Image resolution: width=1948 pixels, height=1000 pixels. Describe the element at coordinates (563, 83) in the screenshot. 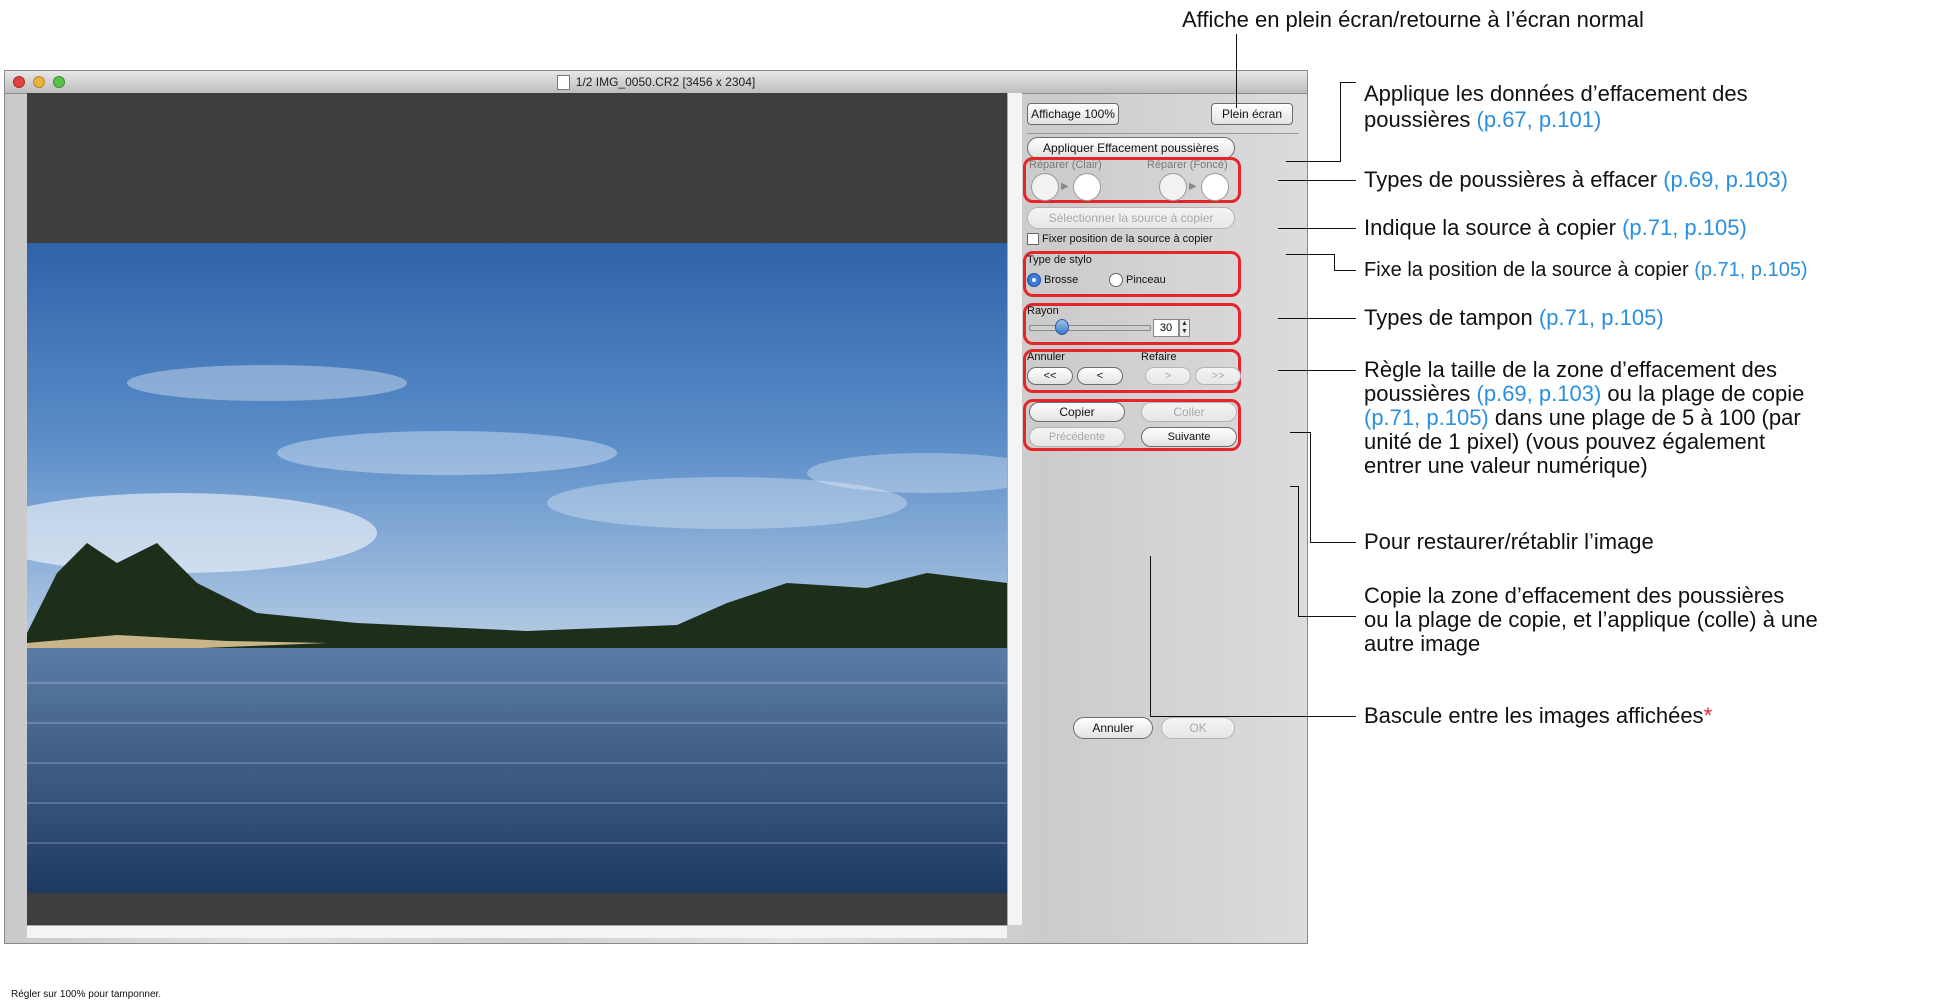

I see `document-icon` at that location.